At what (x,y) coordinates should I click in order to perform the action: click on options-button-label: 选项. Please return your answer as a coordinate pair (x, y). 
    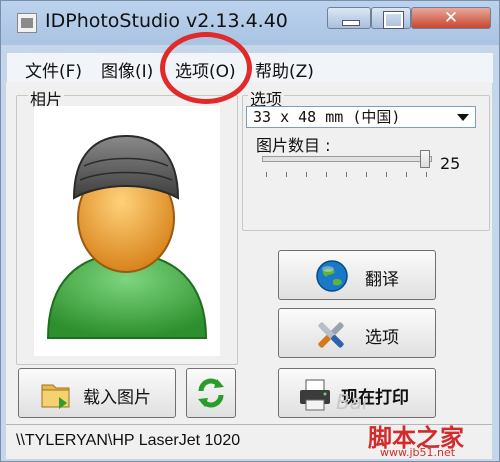
    Looking at the image, I should click on (382, 338).